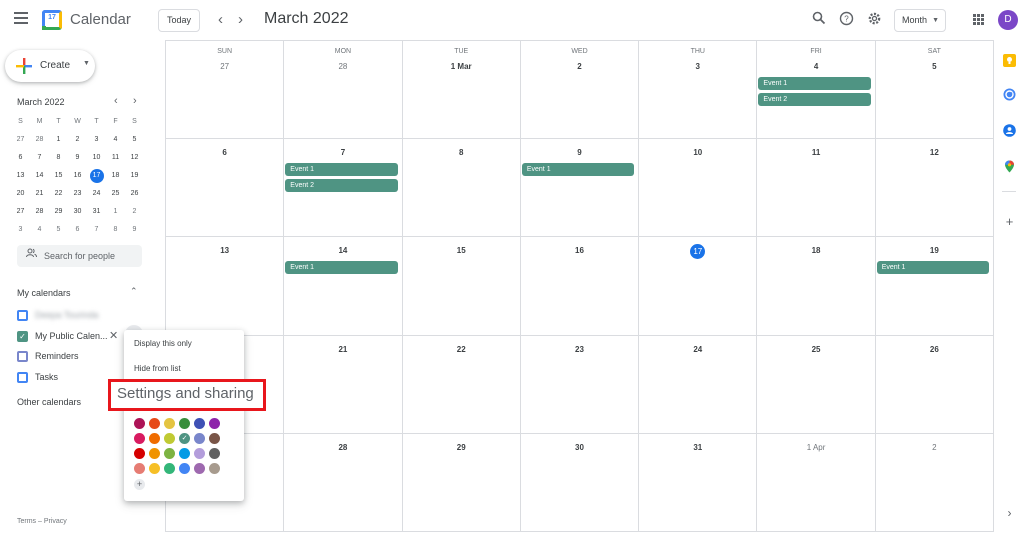  Describe the element at coordinates (580, 286) in the screenshot. I see `day-cell: 16` at that location.